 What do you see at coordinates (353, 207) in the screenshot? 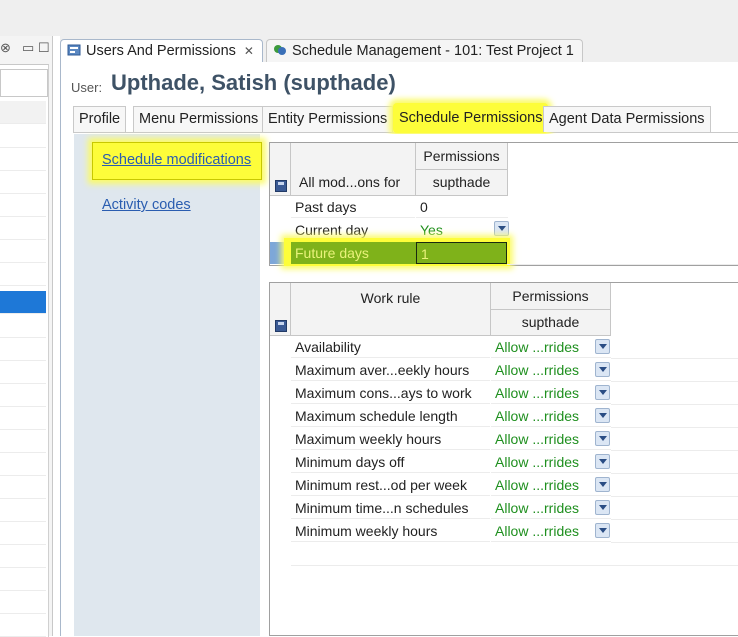
I see `row-label-past-days: Past days` at bounding box center [353, 207].